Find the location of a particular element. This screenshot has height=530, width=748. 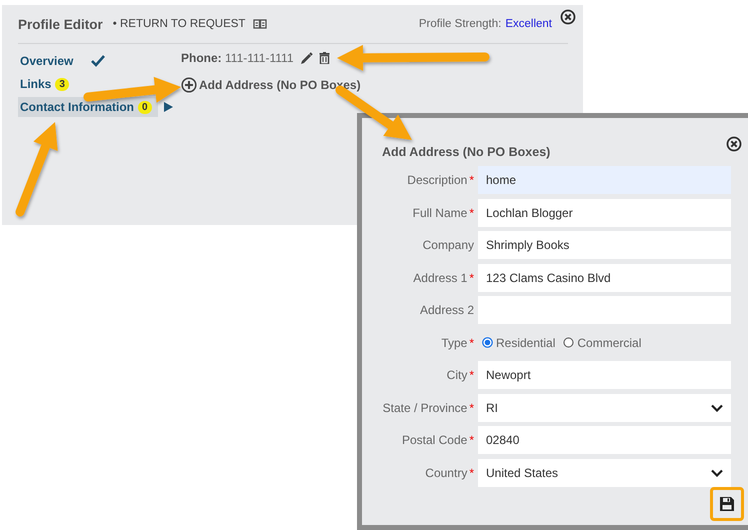

input-field: 02840 is located at coordinates (604, 440).